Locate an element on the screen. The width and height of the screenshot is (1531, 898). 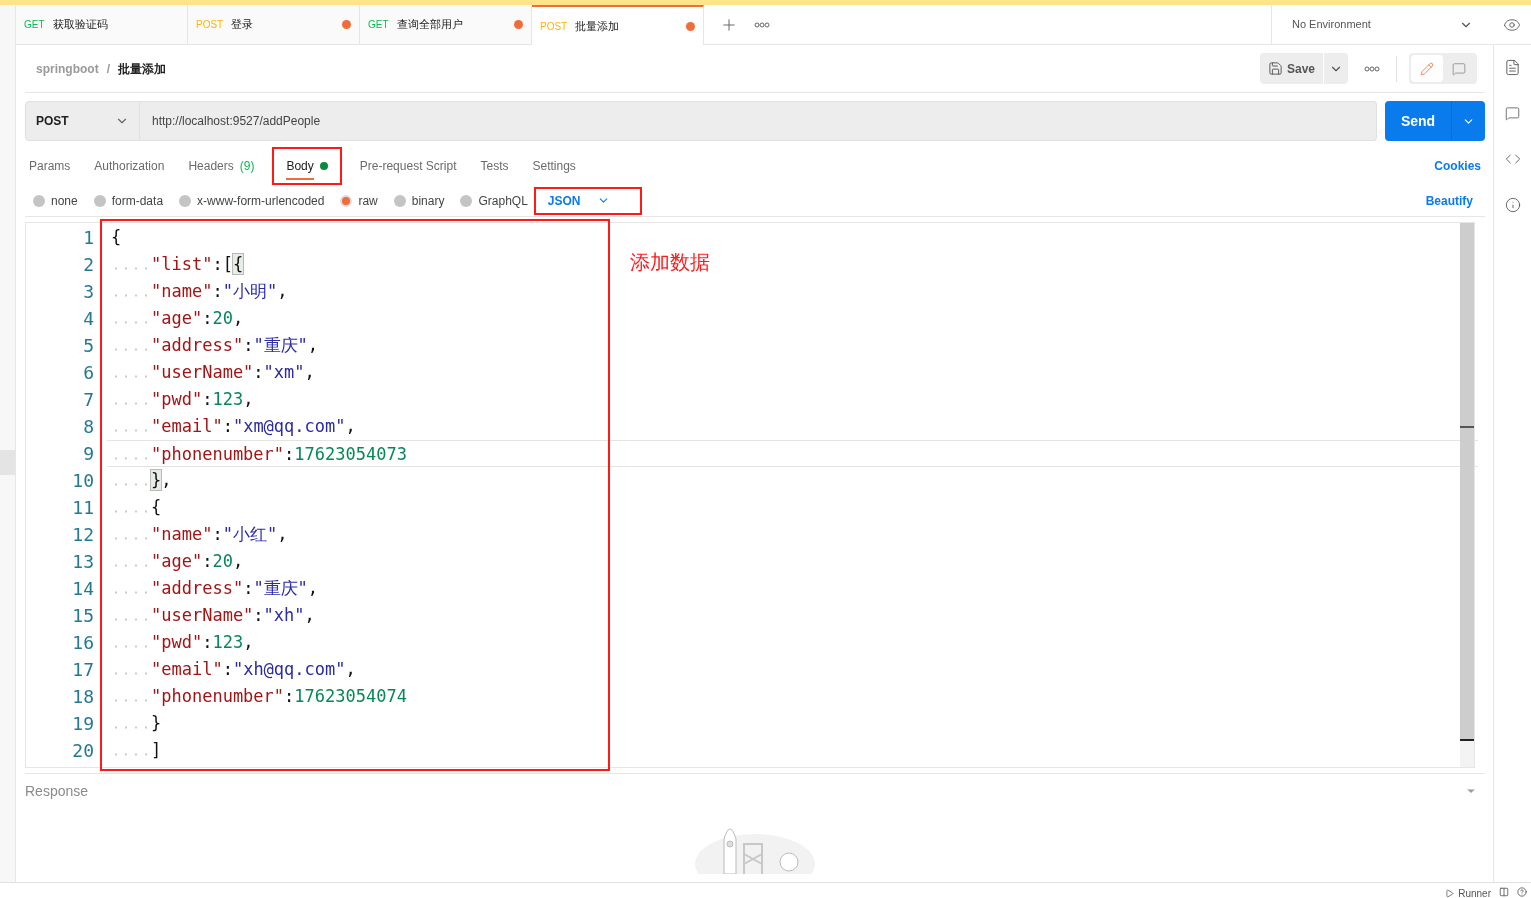
body-type-radio: form-data is located at coordinates (128, 200).